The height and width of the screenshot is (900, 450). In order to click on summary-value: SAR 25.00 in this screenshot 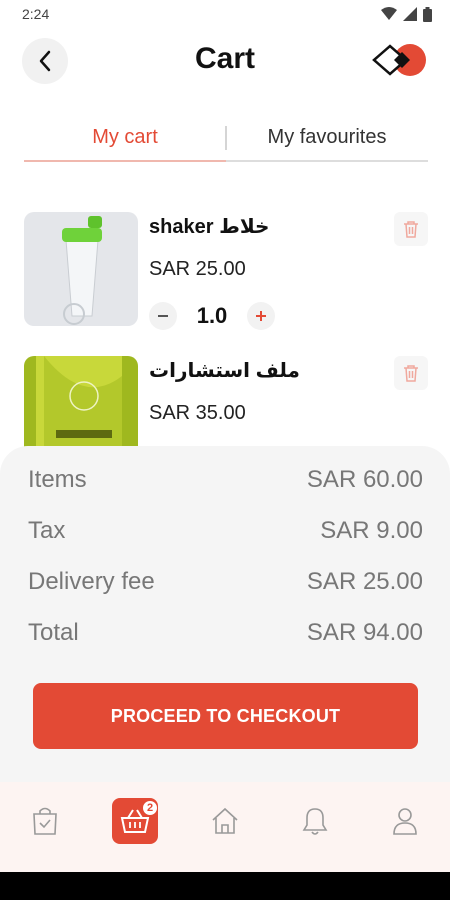, I will do `click(364, 581)`.